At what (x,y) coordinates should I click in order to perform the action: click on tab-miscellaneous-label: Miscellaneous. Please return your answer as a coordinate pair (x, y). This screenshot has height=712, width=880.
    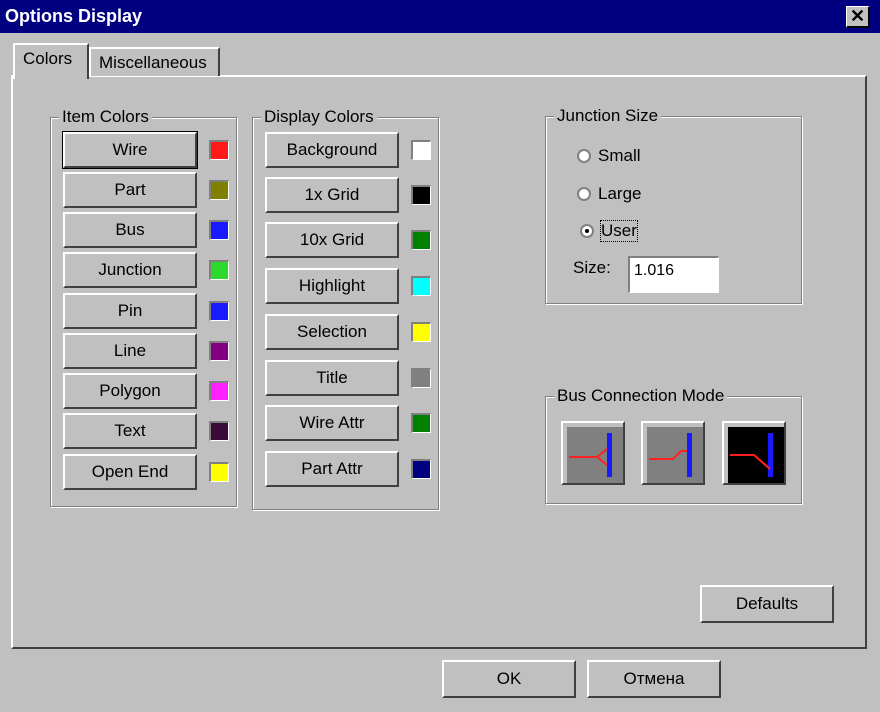
    Looking at the image, I should click on (153, 62).